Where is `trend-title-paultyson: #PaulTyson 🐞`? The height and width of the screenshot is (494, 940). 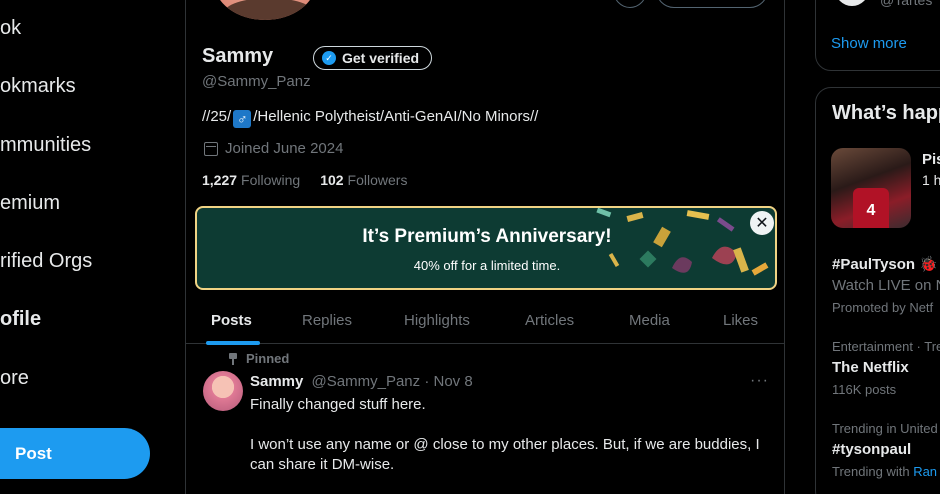
trend-title-paultyson: #PaulTyson 🐞 is located at coordinates (885, 264).